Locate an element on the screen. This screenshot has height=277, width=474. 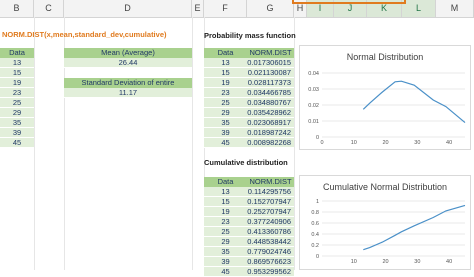
chart-plot: 0 0.01 0.02 0.03 0.04 0 10 20 30 40 is located at coordinates (385, 97).